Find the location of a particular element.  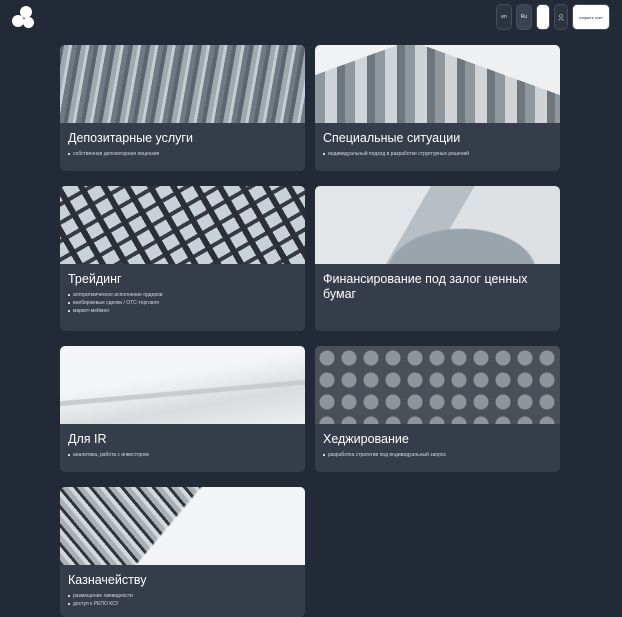

card-title: Трейдинг is located at coordinates (95, 279).